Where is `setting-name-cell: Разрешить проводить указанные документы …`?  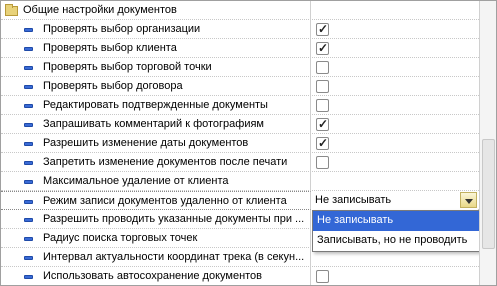 setting-name-cell: Разрешить проводить указанные документы … is located at coordinates (156, 219).